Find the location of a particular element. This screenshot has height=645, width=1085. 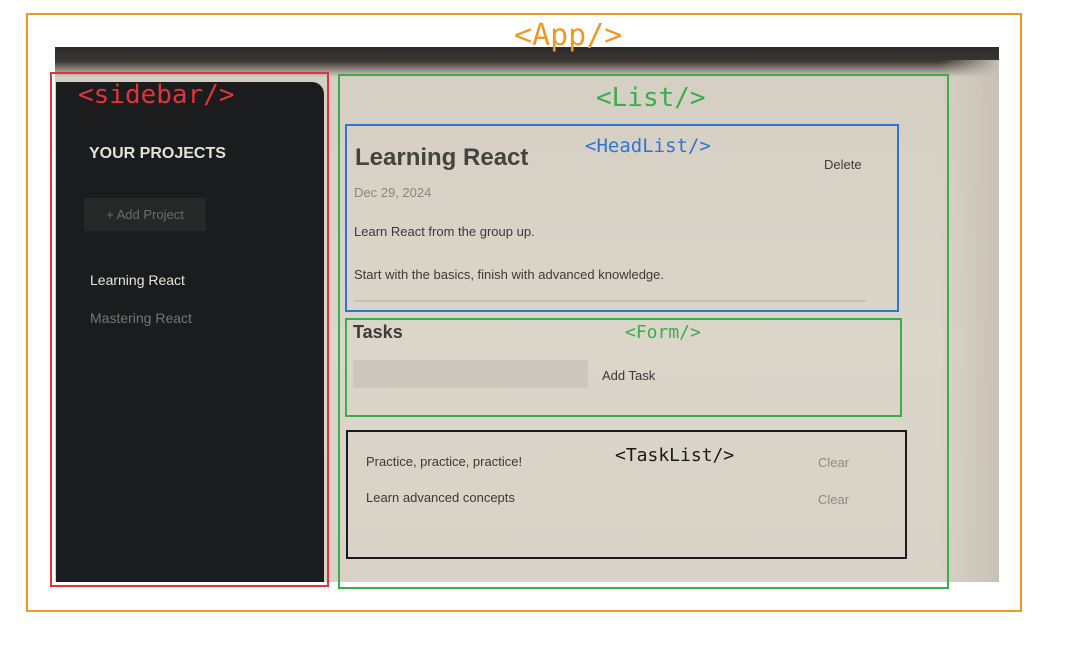

app-annotation-label: <App/> is located at coordinates (568, 35).